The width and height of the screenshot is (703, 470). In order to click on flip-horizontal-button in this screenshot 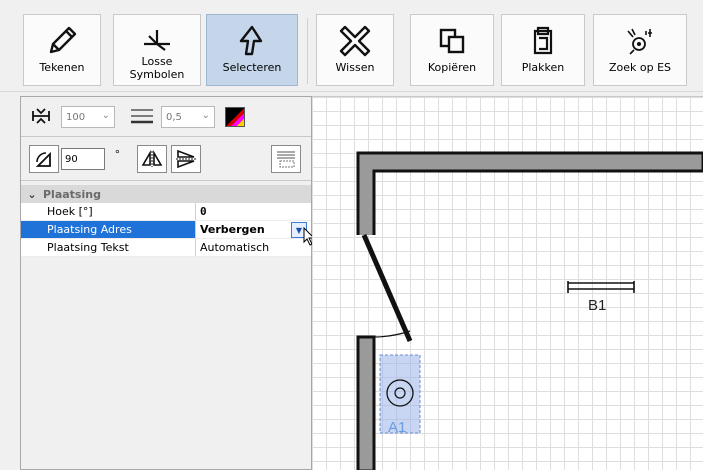, I will do `click(152, 159)`.